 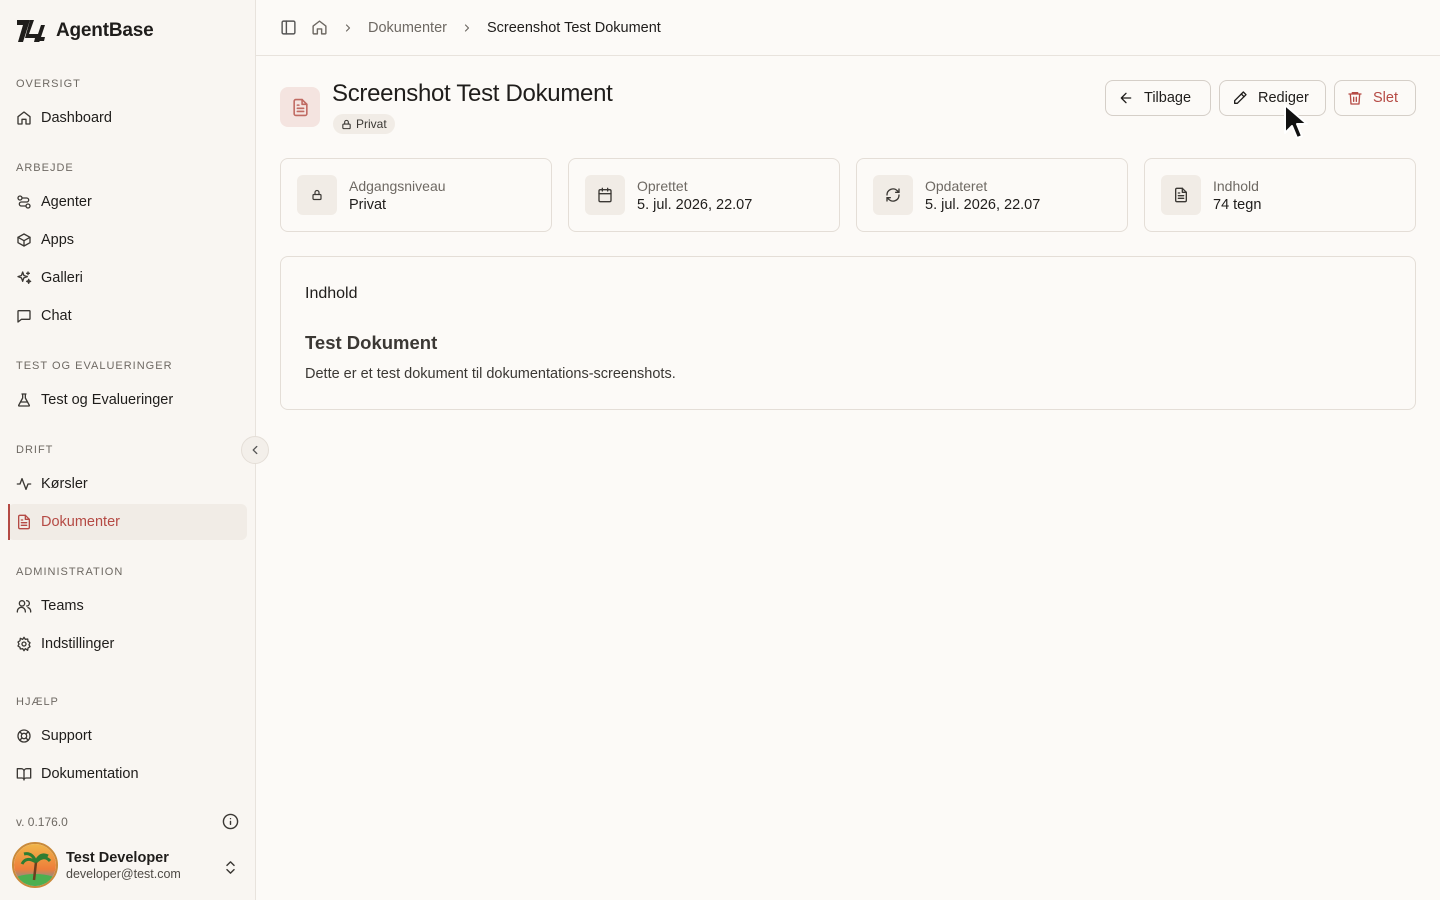 What do you see at coordinates (1240, 97) in the screenshot?
I see `pencil-icon` at bounding box center [1240, 97].